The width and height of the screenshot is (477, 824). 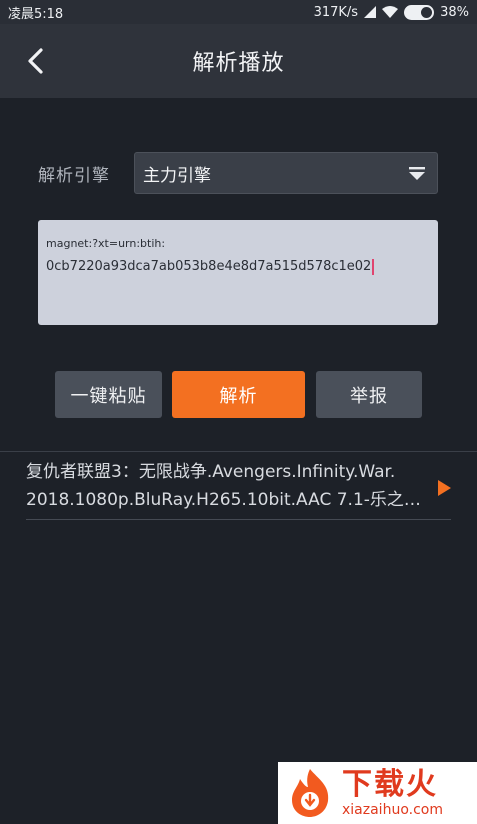 I want to click on flame-logo-icon, so click(x=310, y=793).